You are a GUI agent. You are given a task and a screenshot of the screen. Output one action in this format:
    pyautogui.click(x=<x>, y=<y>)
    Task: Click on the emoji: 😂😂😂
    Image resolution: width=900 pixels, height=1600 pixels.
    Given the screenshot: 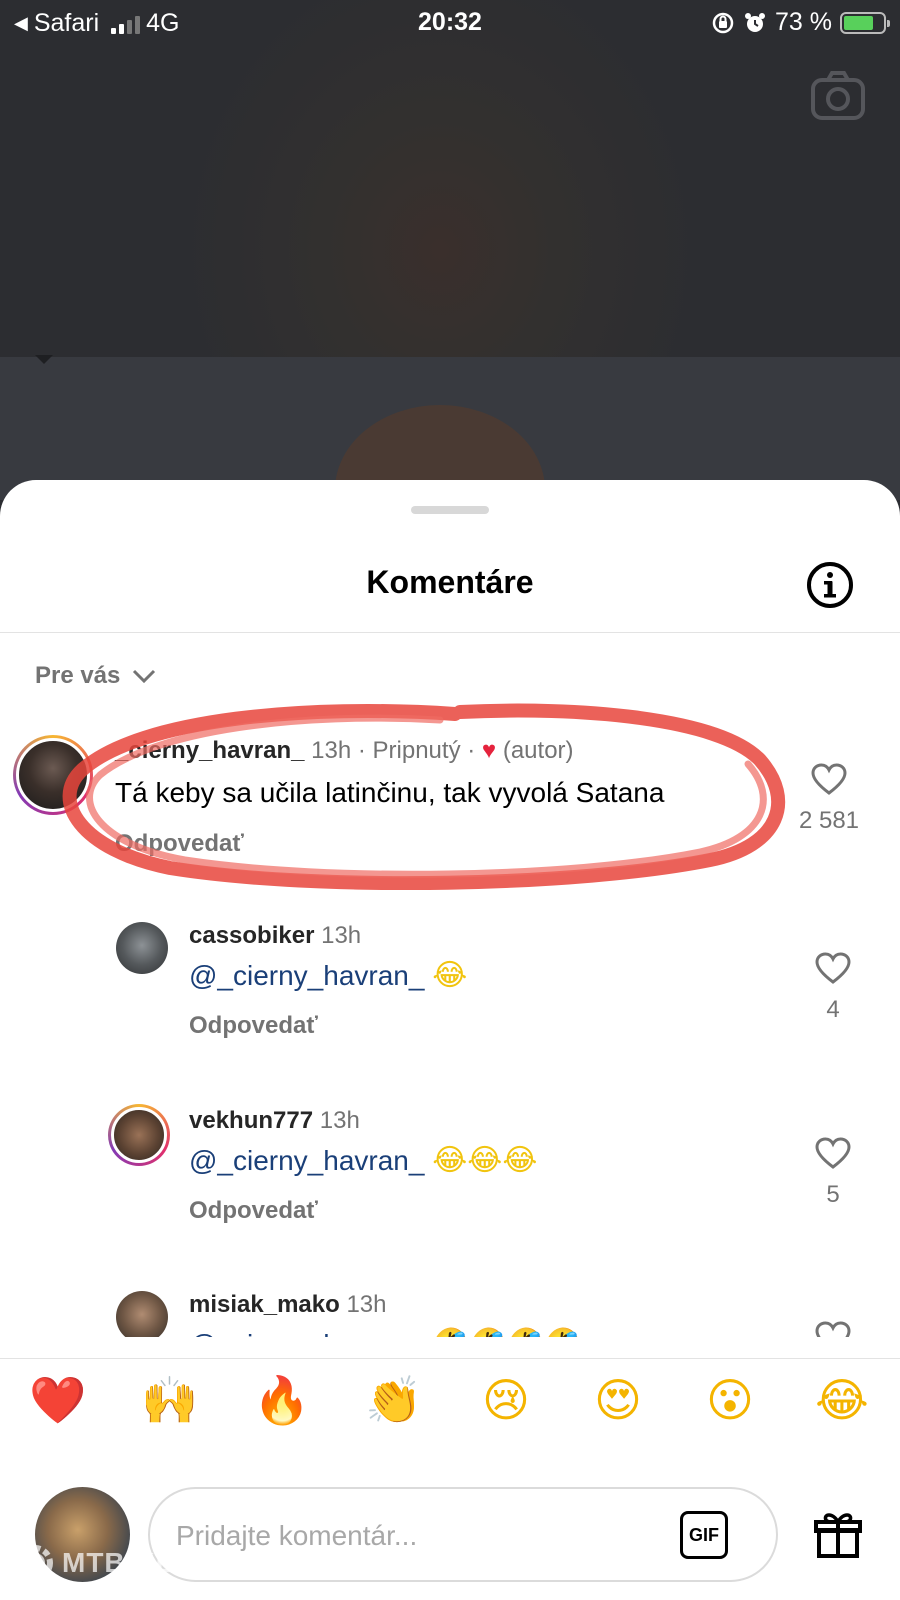 What is the action you would take?
    pyautogui.click(x=485, y=1160)
    